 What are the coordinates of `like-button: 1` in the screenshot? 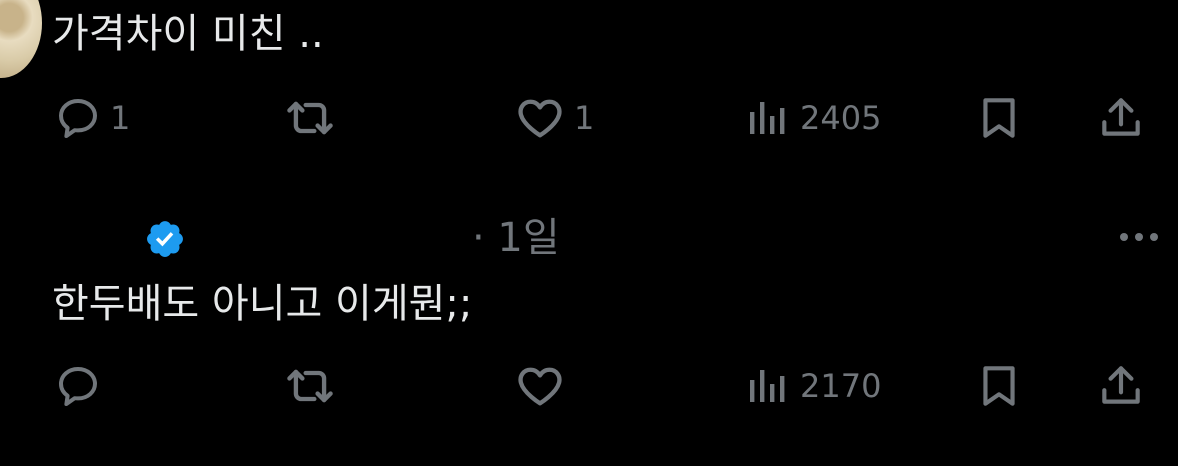 It's located at (554, 118).